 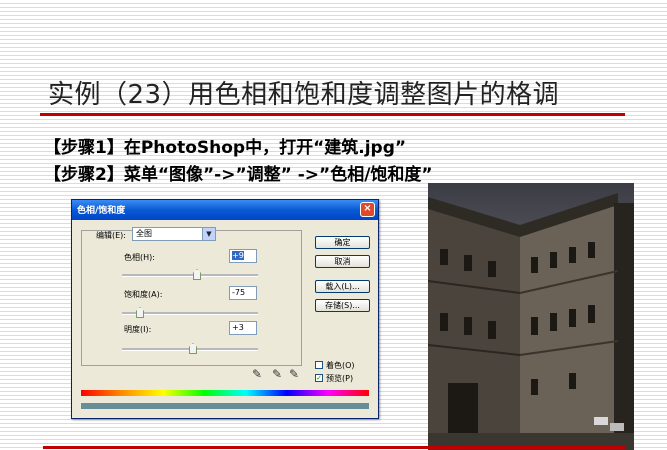 What do you see at coordinates (340, 365) in the screenshot?
I see `colorize-label: 着色(O)` at bounding box center [340, 365].